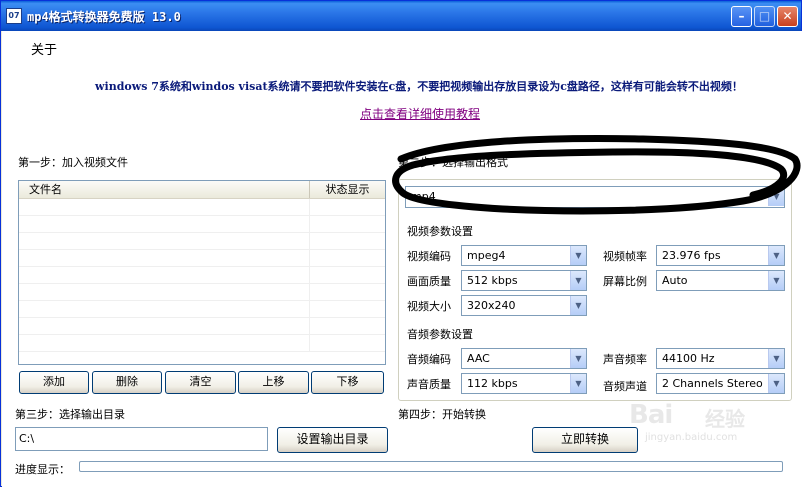  Describe the element at coordinates (764, 16) in the screenshot. I see `maximize-button: □` at that location.